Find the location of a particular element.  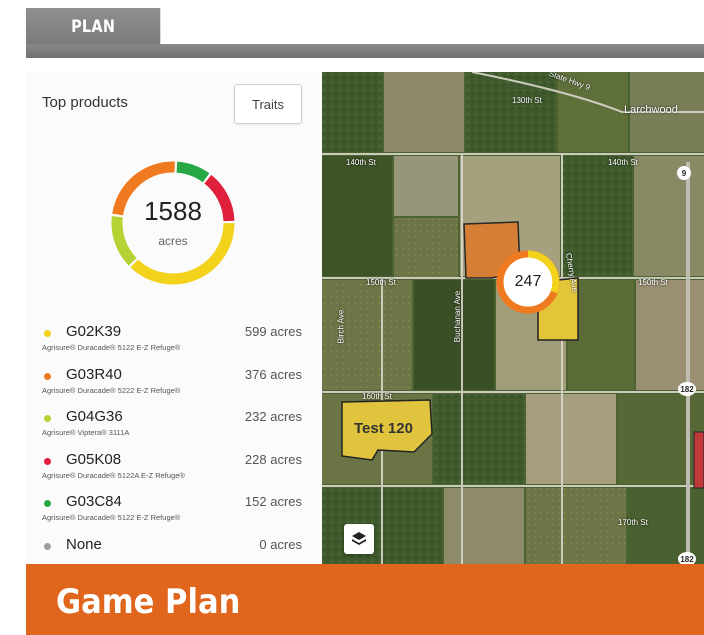

road-label: 130th St is located at coordinates (527, 100).